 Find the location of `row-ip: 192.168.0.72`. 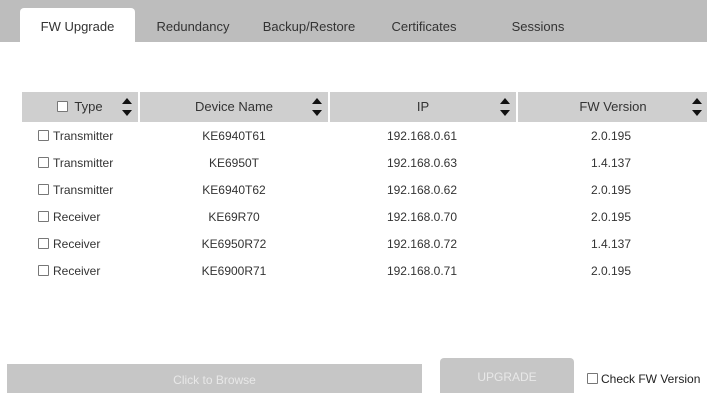

row-ip: 192.168.0.72 is located at coordinates (422, 244).